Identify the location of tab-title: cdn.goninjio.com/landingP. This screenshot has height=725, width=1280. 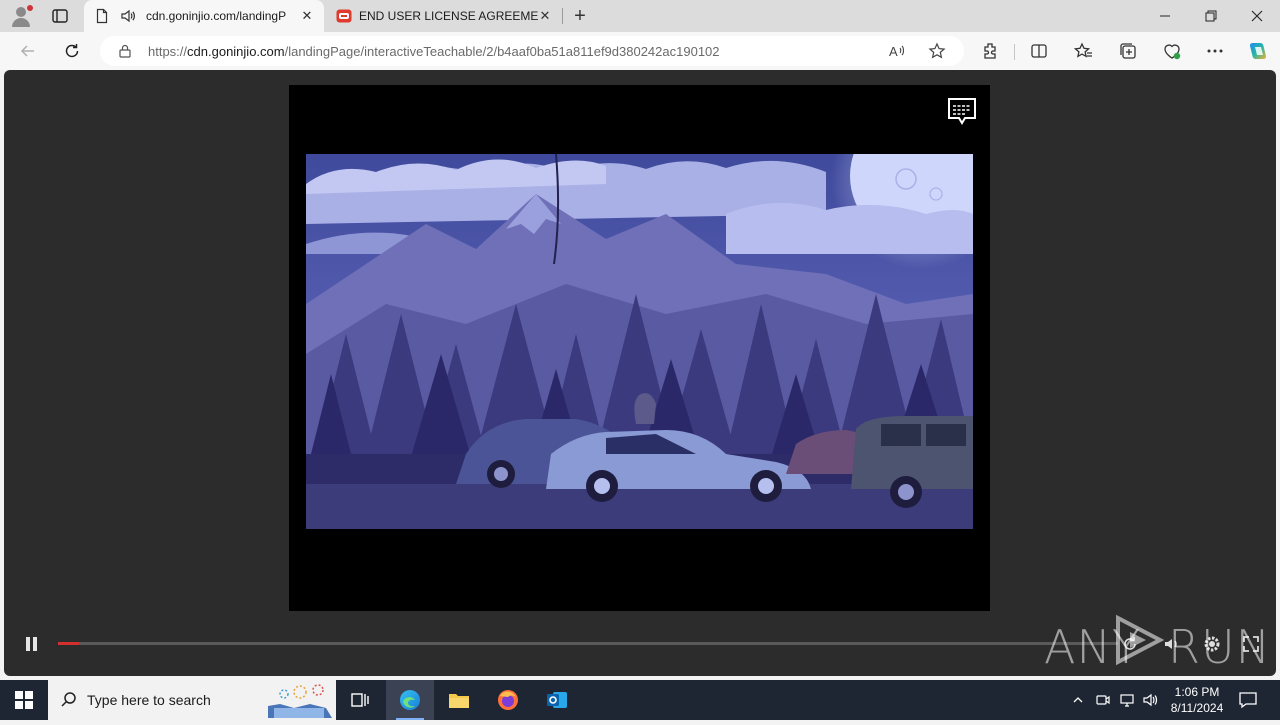
(216, 16).